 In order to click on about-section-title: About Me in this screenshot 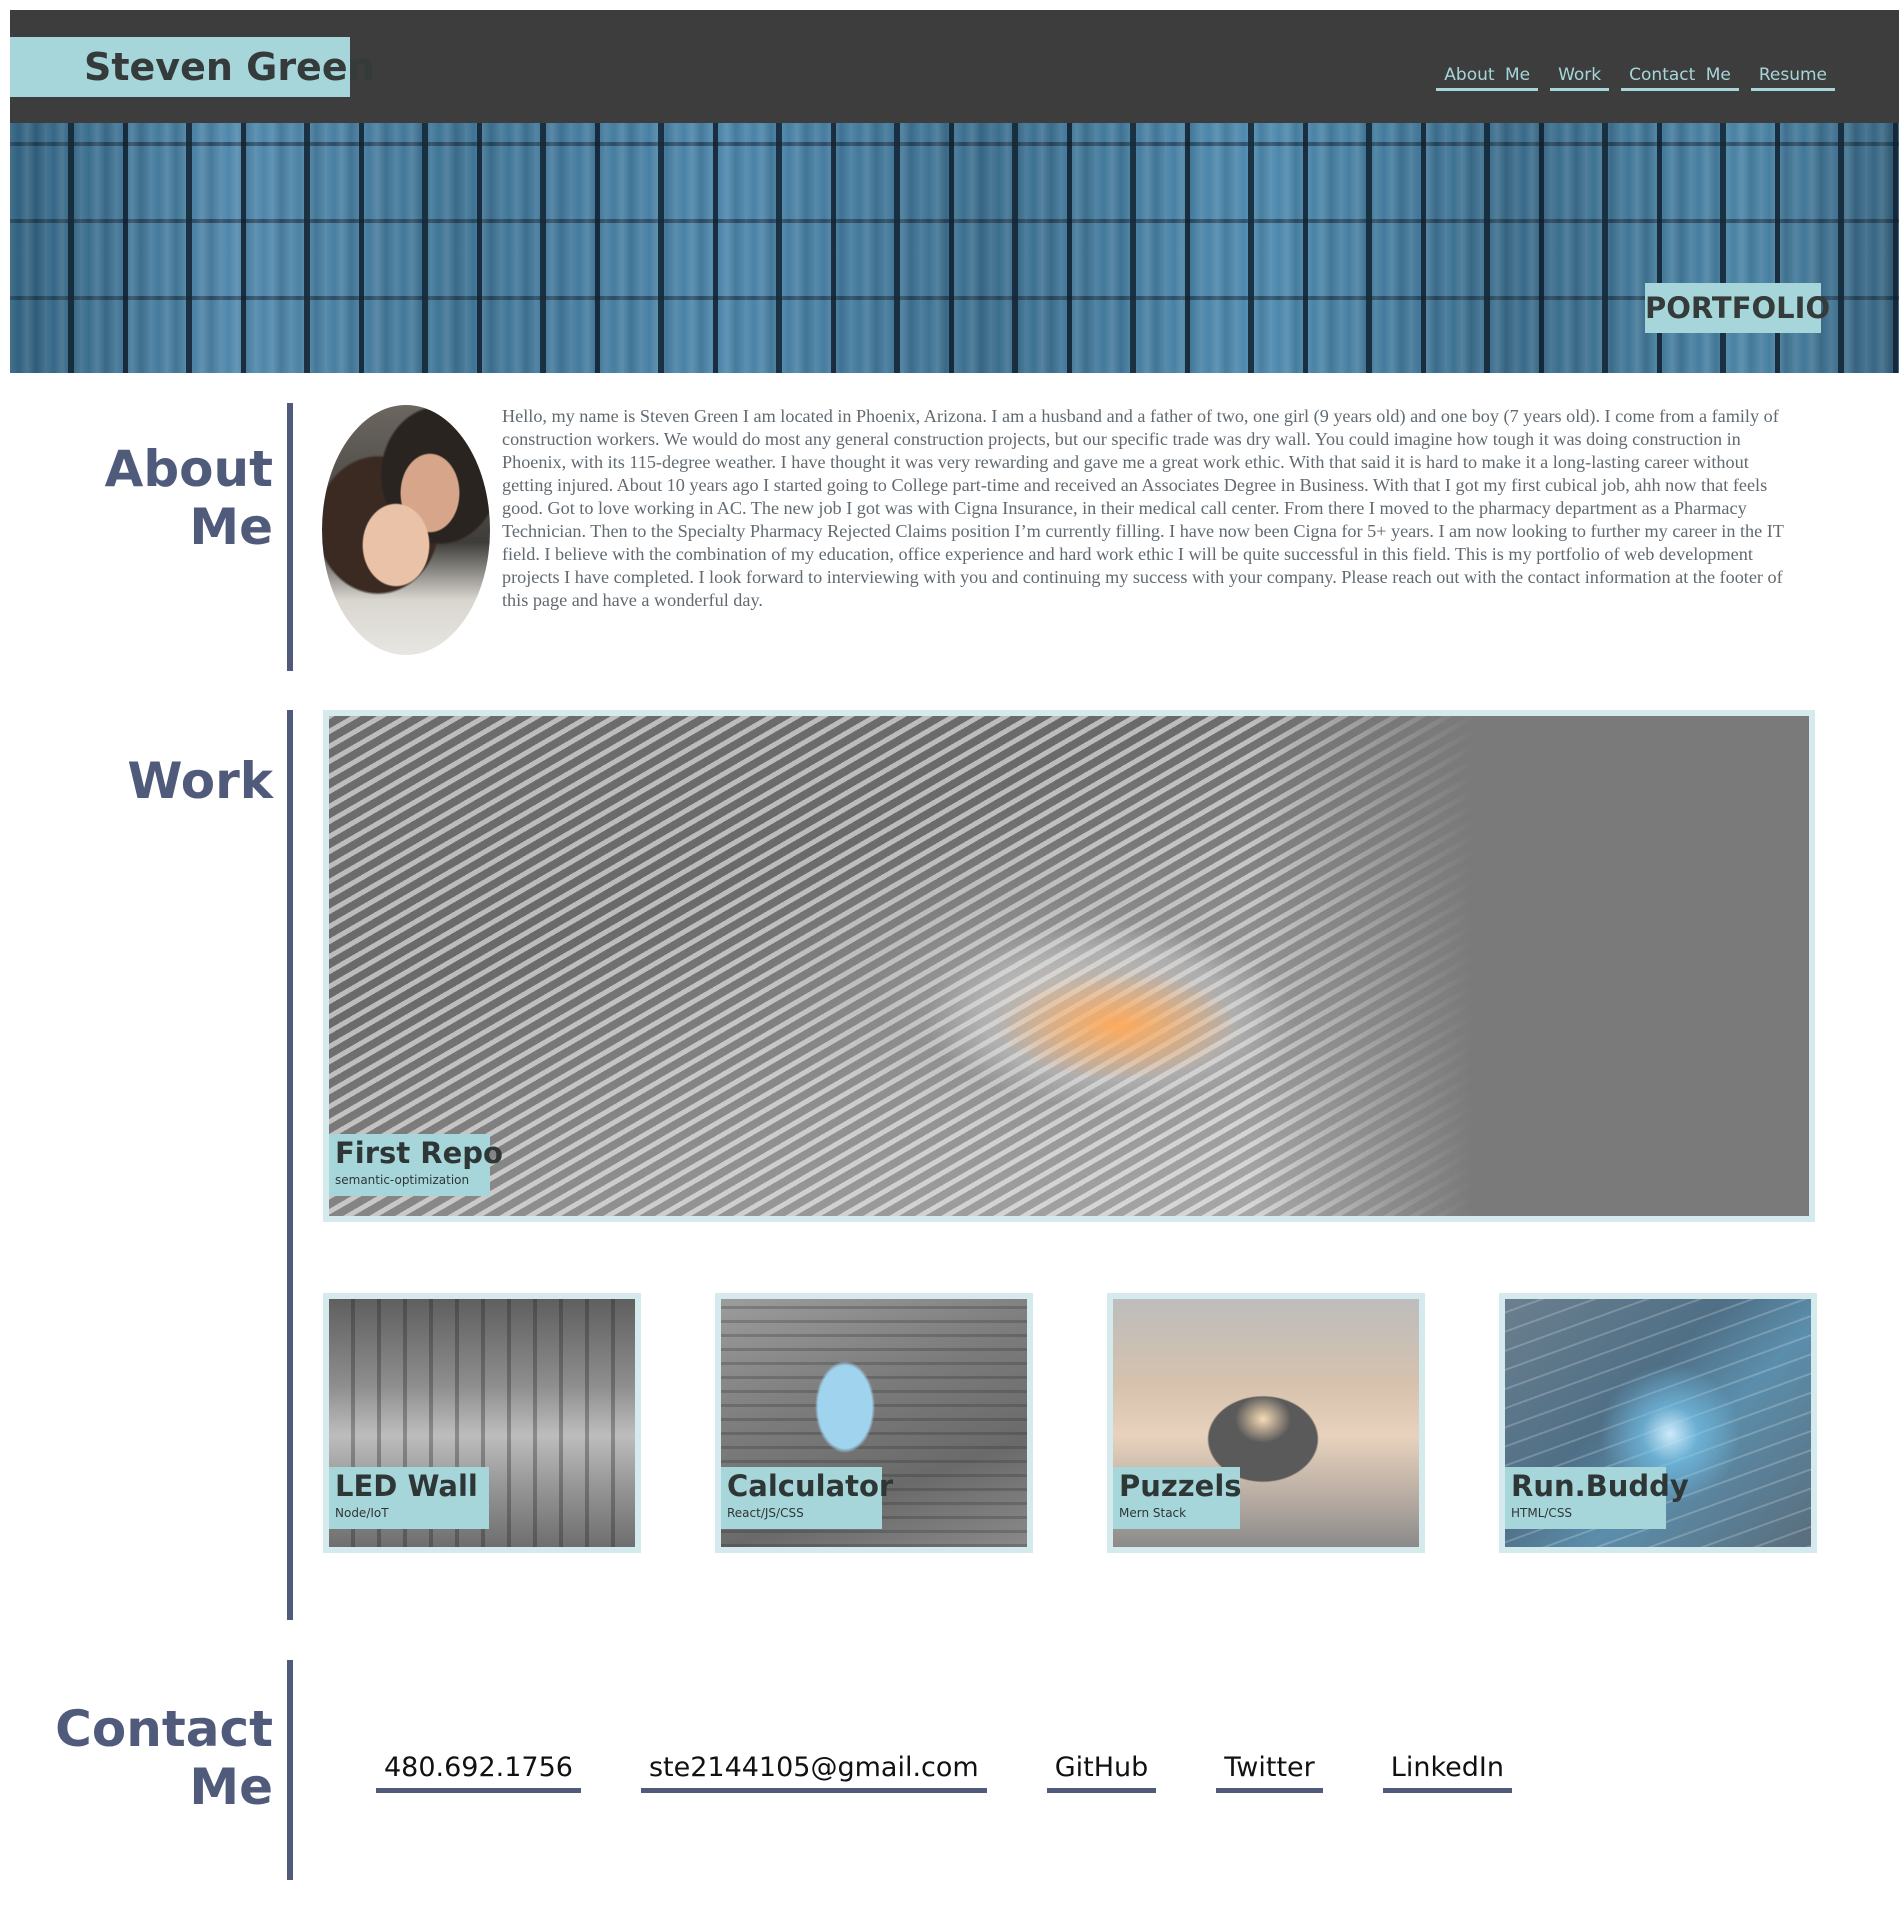, I will do `click(153, 498)`.